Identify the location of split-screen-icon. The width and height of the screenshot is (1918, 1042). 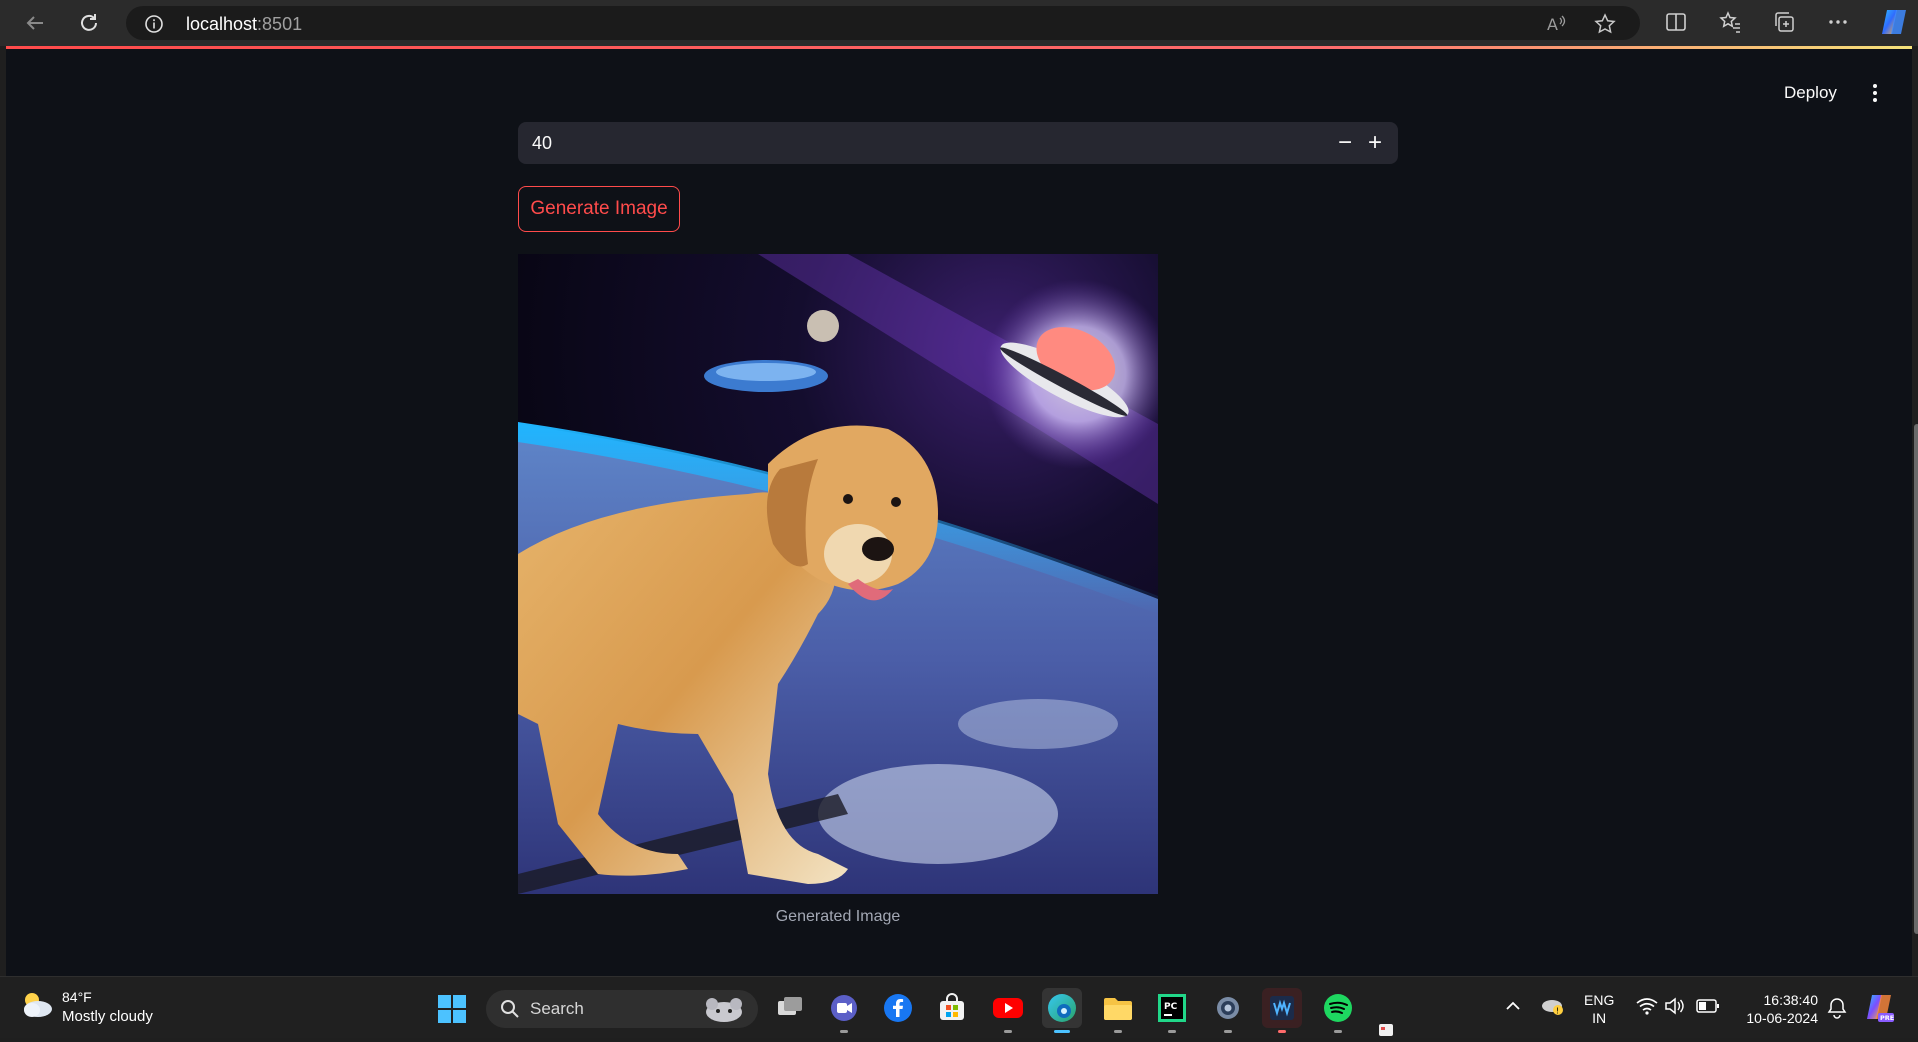
(1677, 23).